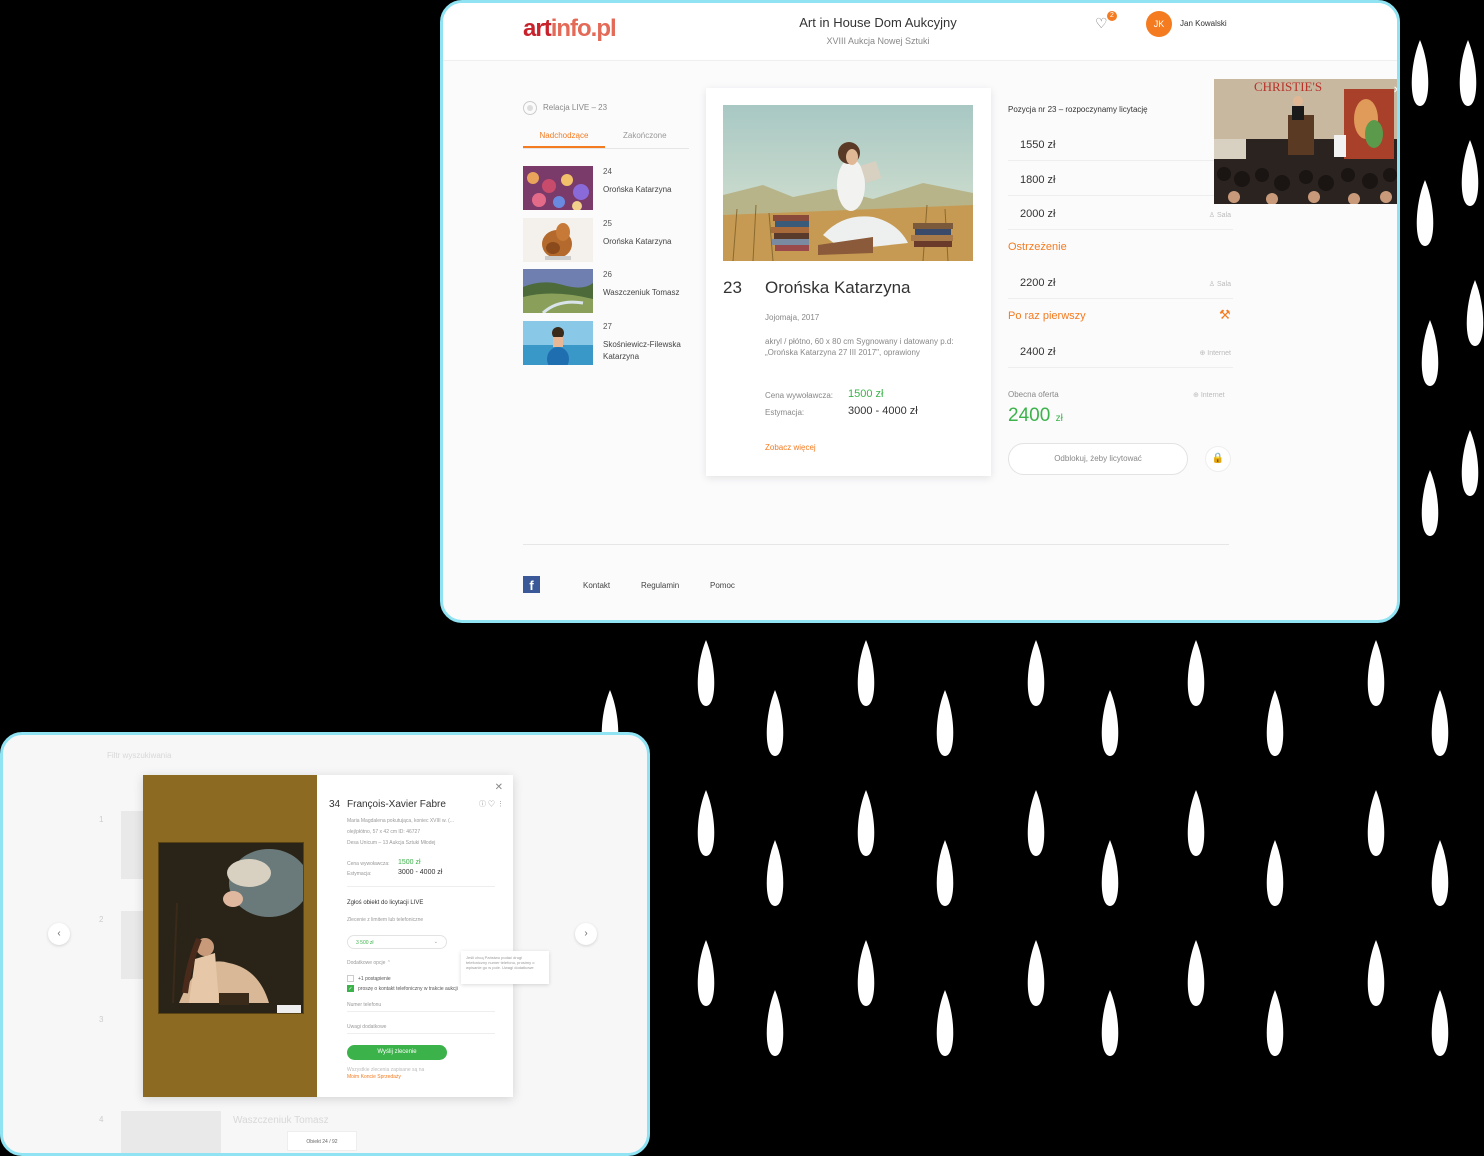 The width and height of the screenshot is (1484, 1156). Describe the element at coordinates (570, 29) in the screenshot. I see `artinfo-logo: artinfo.pl` at that location.